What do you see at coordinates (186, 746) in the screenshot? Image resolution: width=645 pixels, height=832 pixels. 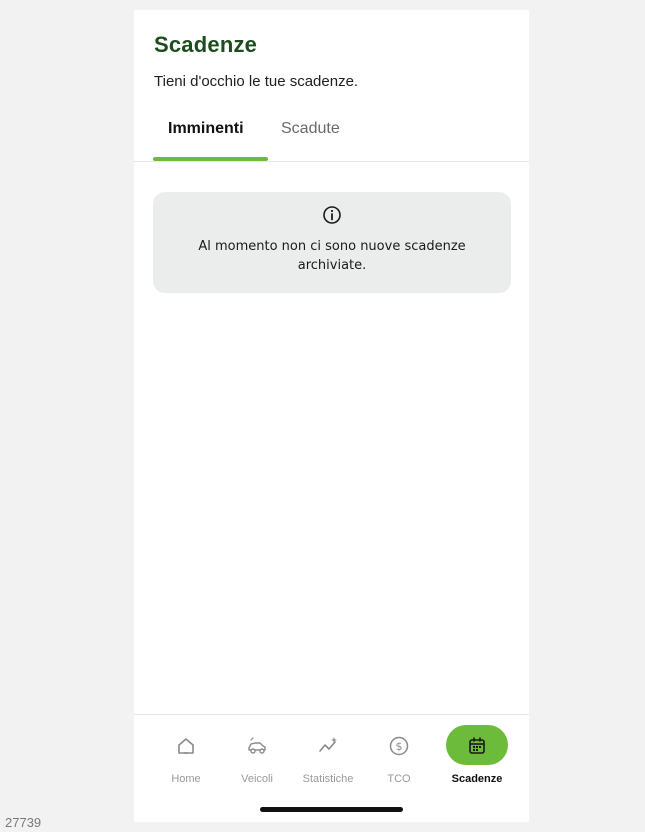 I see `home-icon` at bounding box center [186, 746].